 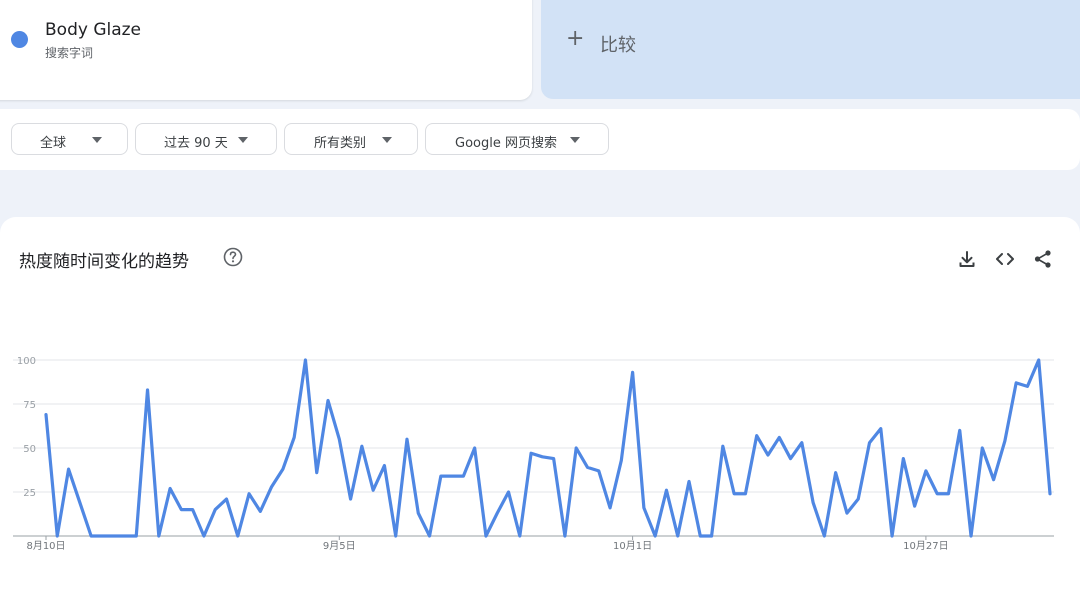 I want to click on y-tick-label: 25, so click(x=29, y=493).